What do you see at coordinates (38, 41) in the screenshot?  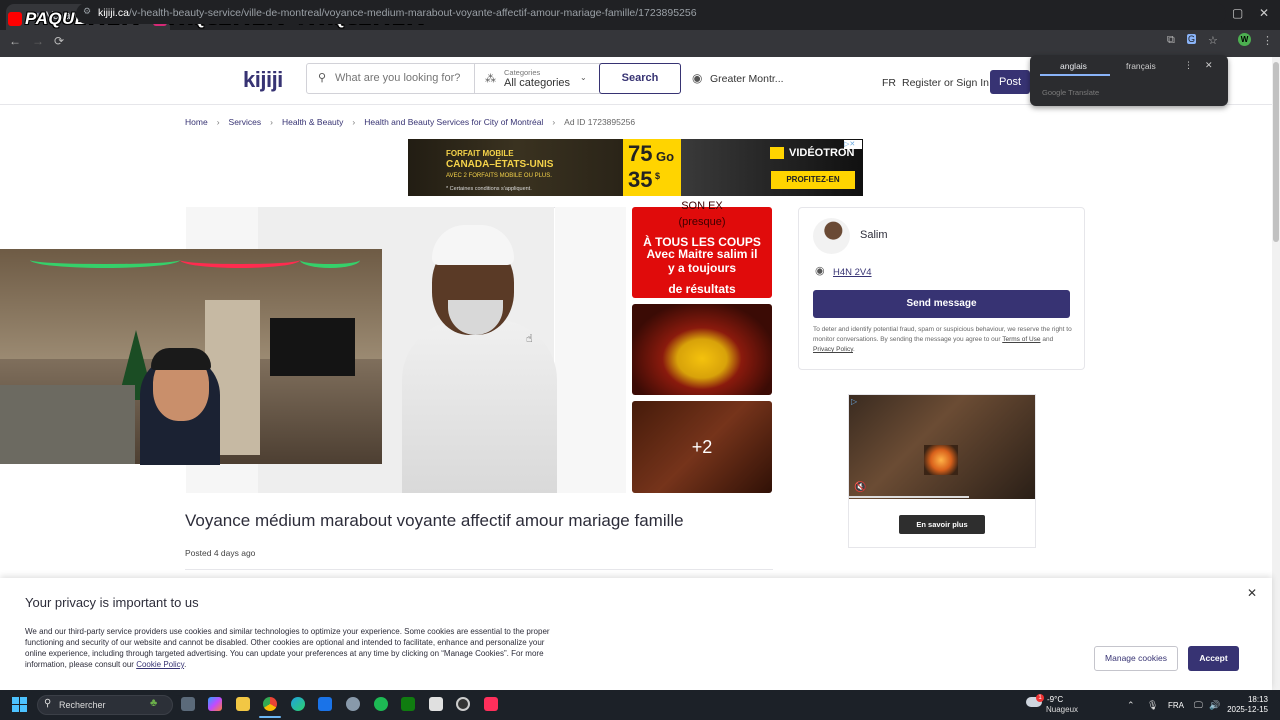 I see `forward-icon: →` at bounding box center [38, 41].